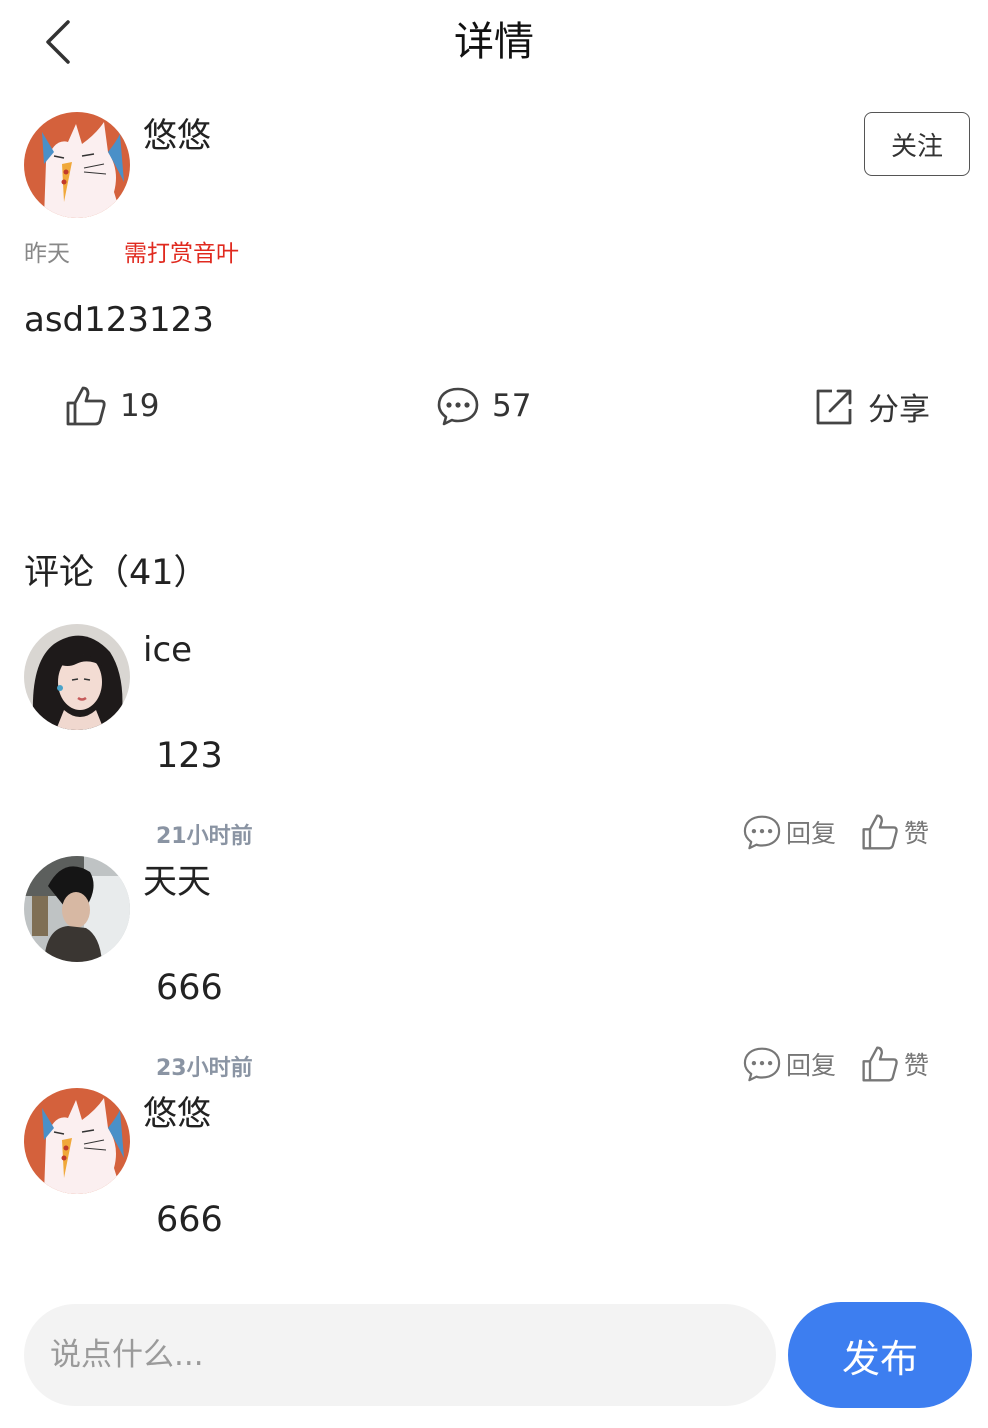 This screenshot has width=988, height=1428. Describe the element at coordinates (119, 320) in the screenshot. I see `post-content: asd123123` at that location.